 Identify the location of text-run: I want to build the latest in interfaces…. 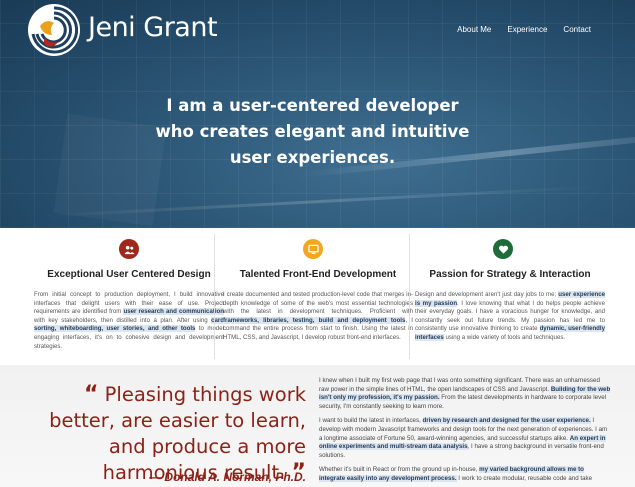
(371, 421).